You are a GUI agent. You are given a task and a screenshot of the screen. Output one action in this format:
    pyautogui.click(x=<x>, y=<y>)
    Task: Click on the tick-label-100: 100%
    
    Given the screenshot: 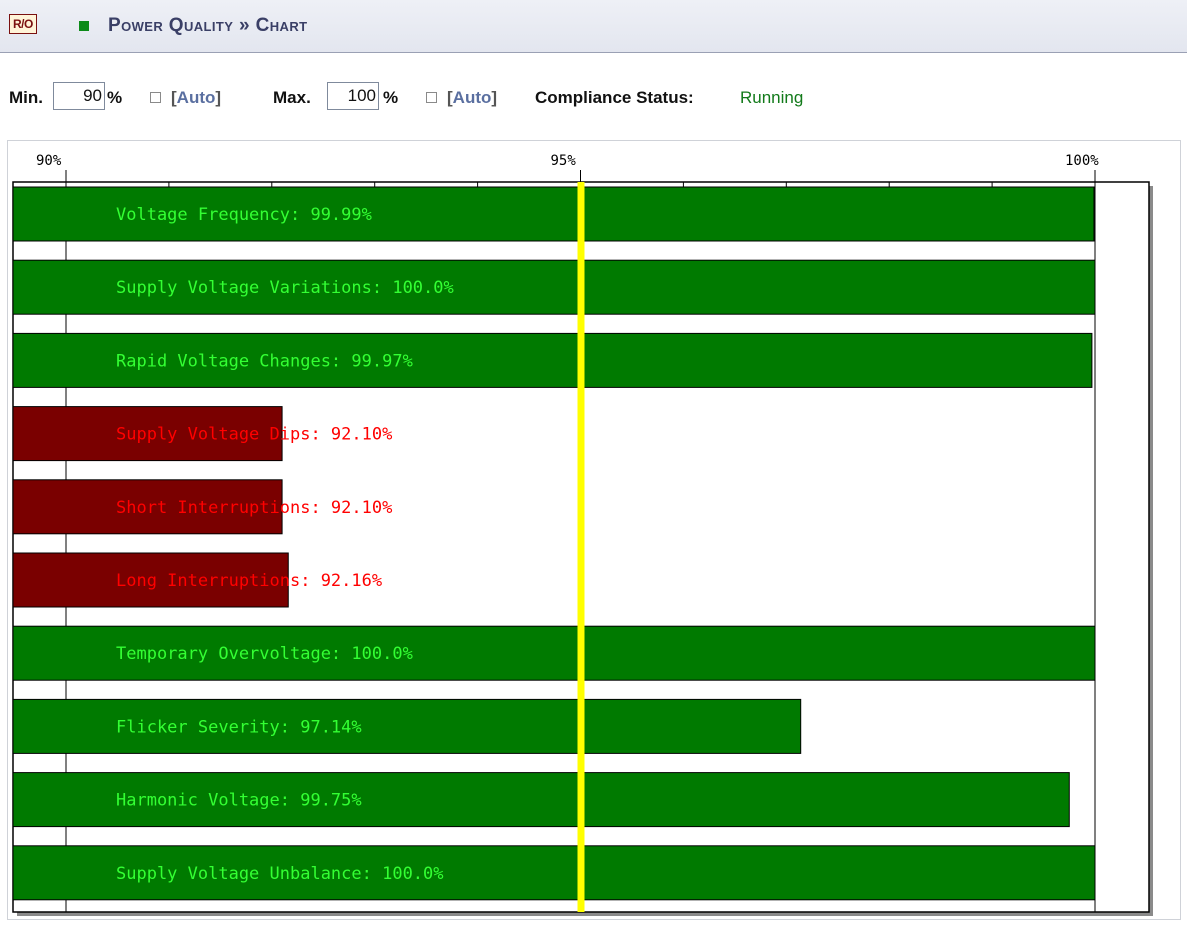 What is the action you would take?
    pyautogui.click(x=1082, y=161)
    